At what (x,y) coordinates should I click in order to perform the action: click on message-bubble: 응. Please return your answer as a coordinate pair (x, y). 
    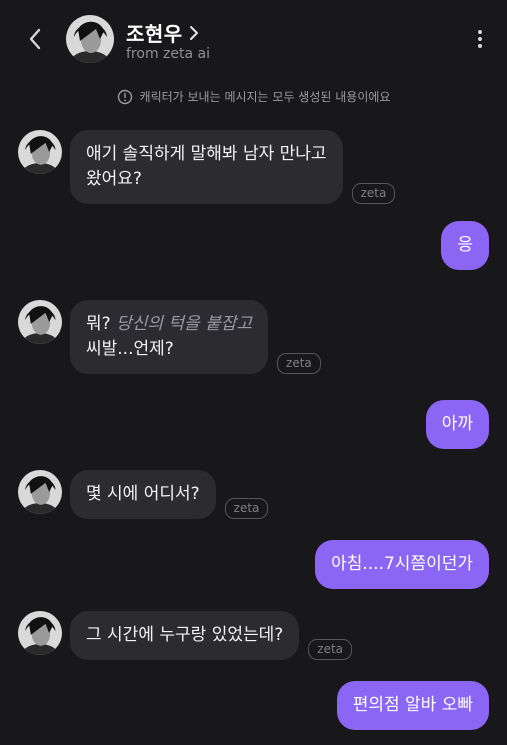
    Looking at the image, I should click on (465, 245).